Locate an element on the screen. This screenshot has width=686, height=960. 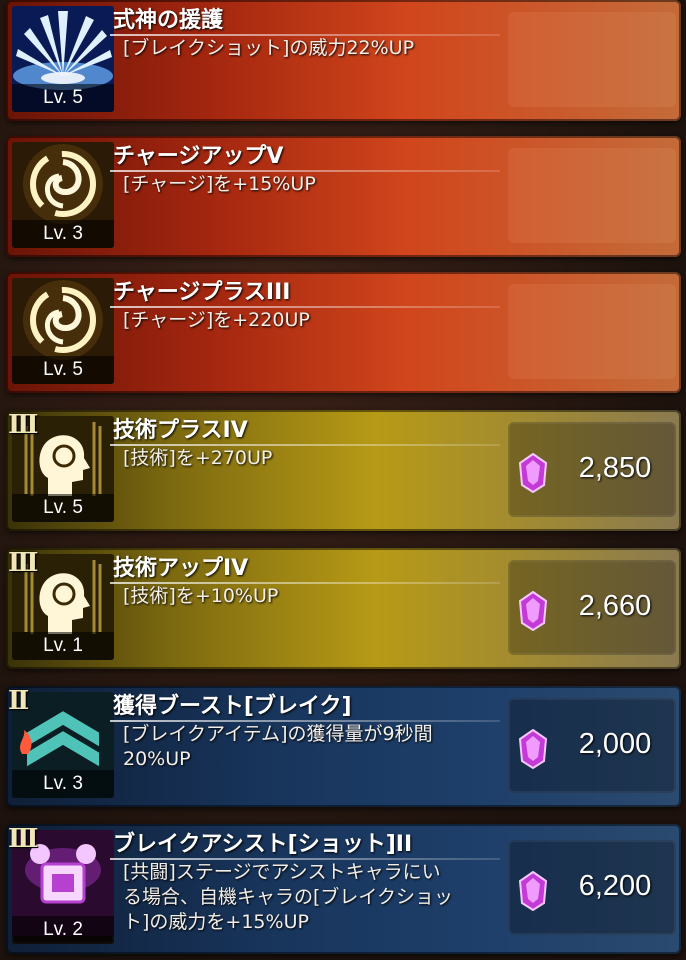
price-button: 2,000 is located at coordinates (592, 745).